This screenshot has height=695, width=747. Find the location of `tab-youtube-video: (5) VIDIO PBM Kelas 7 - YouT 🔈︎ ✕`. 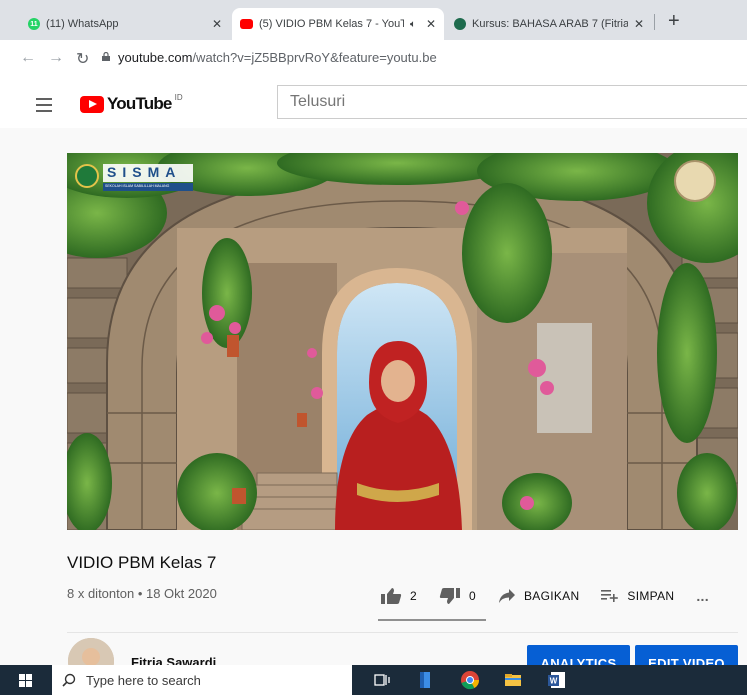

tab-youtube-video: (5) VIDIO PBM Kelas 7 - YouT 🔈︎ ✕ is located at coordinates (338, 24).